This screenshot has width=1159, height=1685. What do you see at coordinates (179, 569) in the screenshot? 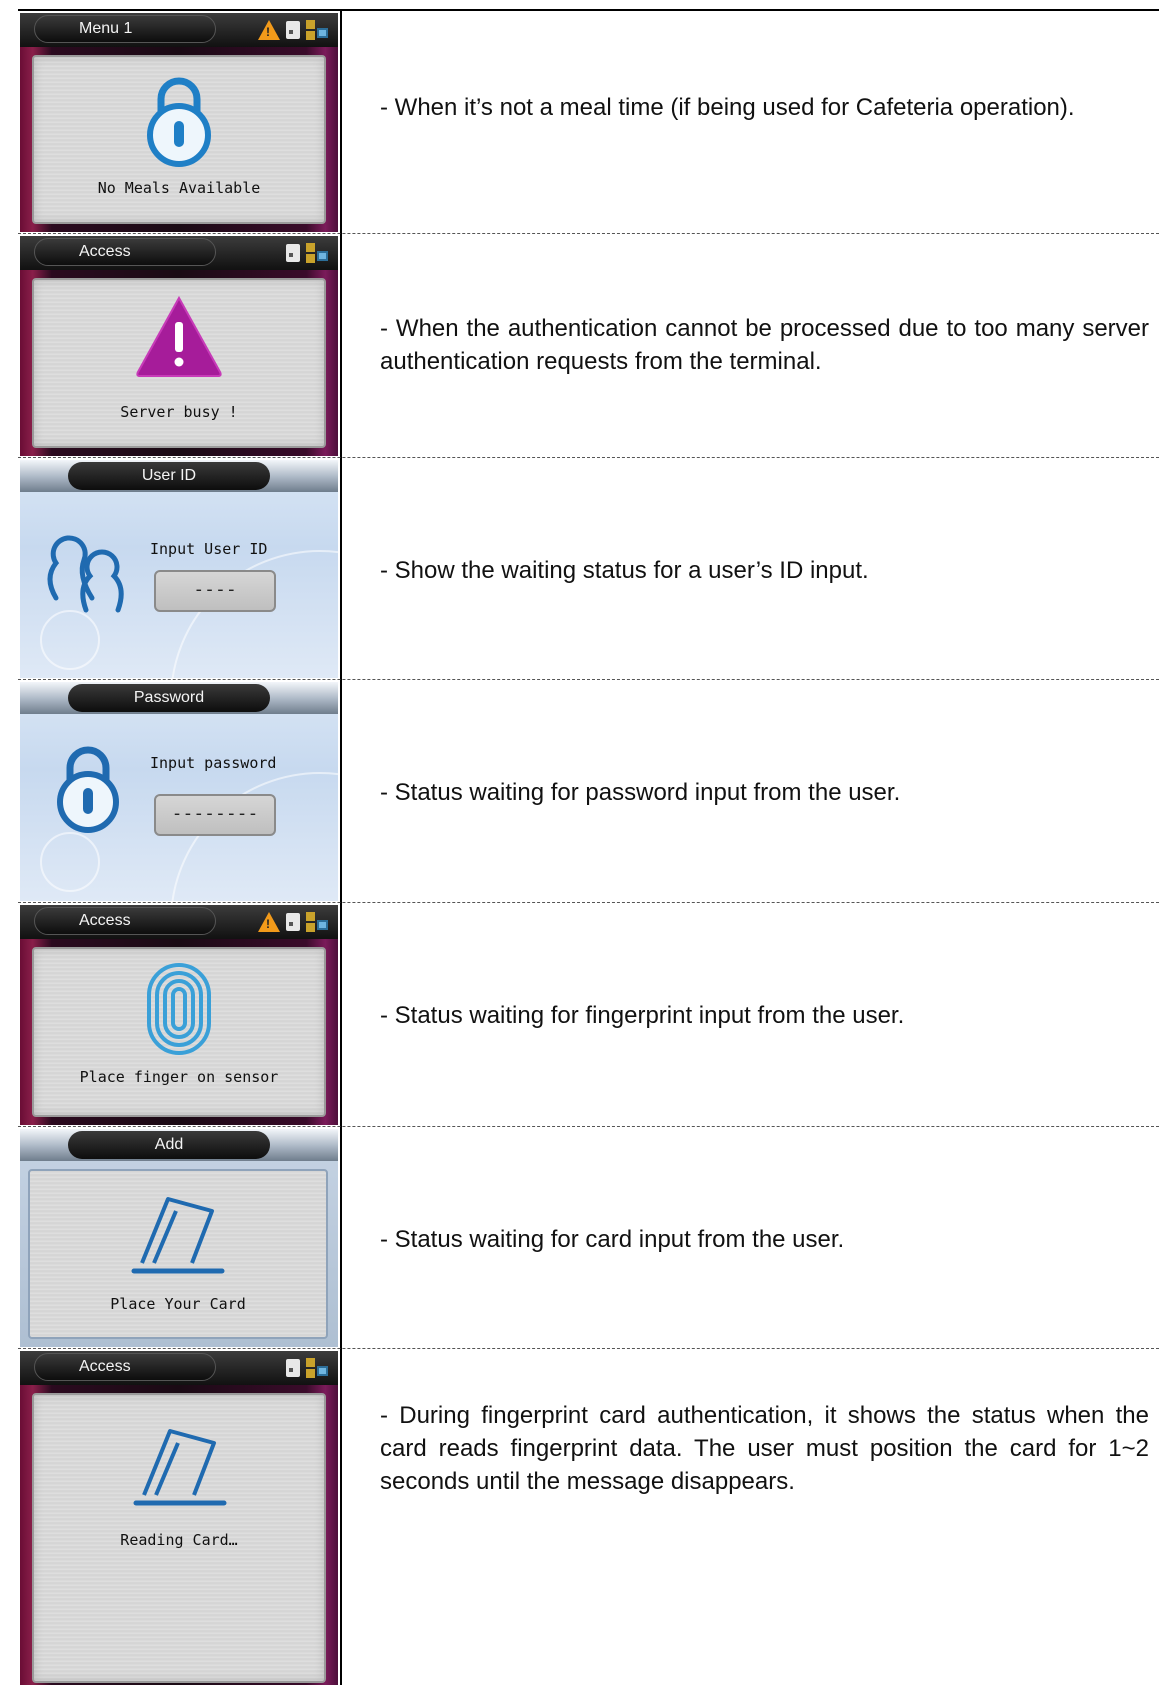
I see `device-screen: User ID Input User ID ----` at bounding box center [179, 569].